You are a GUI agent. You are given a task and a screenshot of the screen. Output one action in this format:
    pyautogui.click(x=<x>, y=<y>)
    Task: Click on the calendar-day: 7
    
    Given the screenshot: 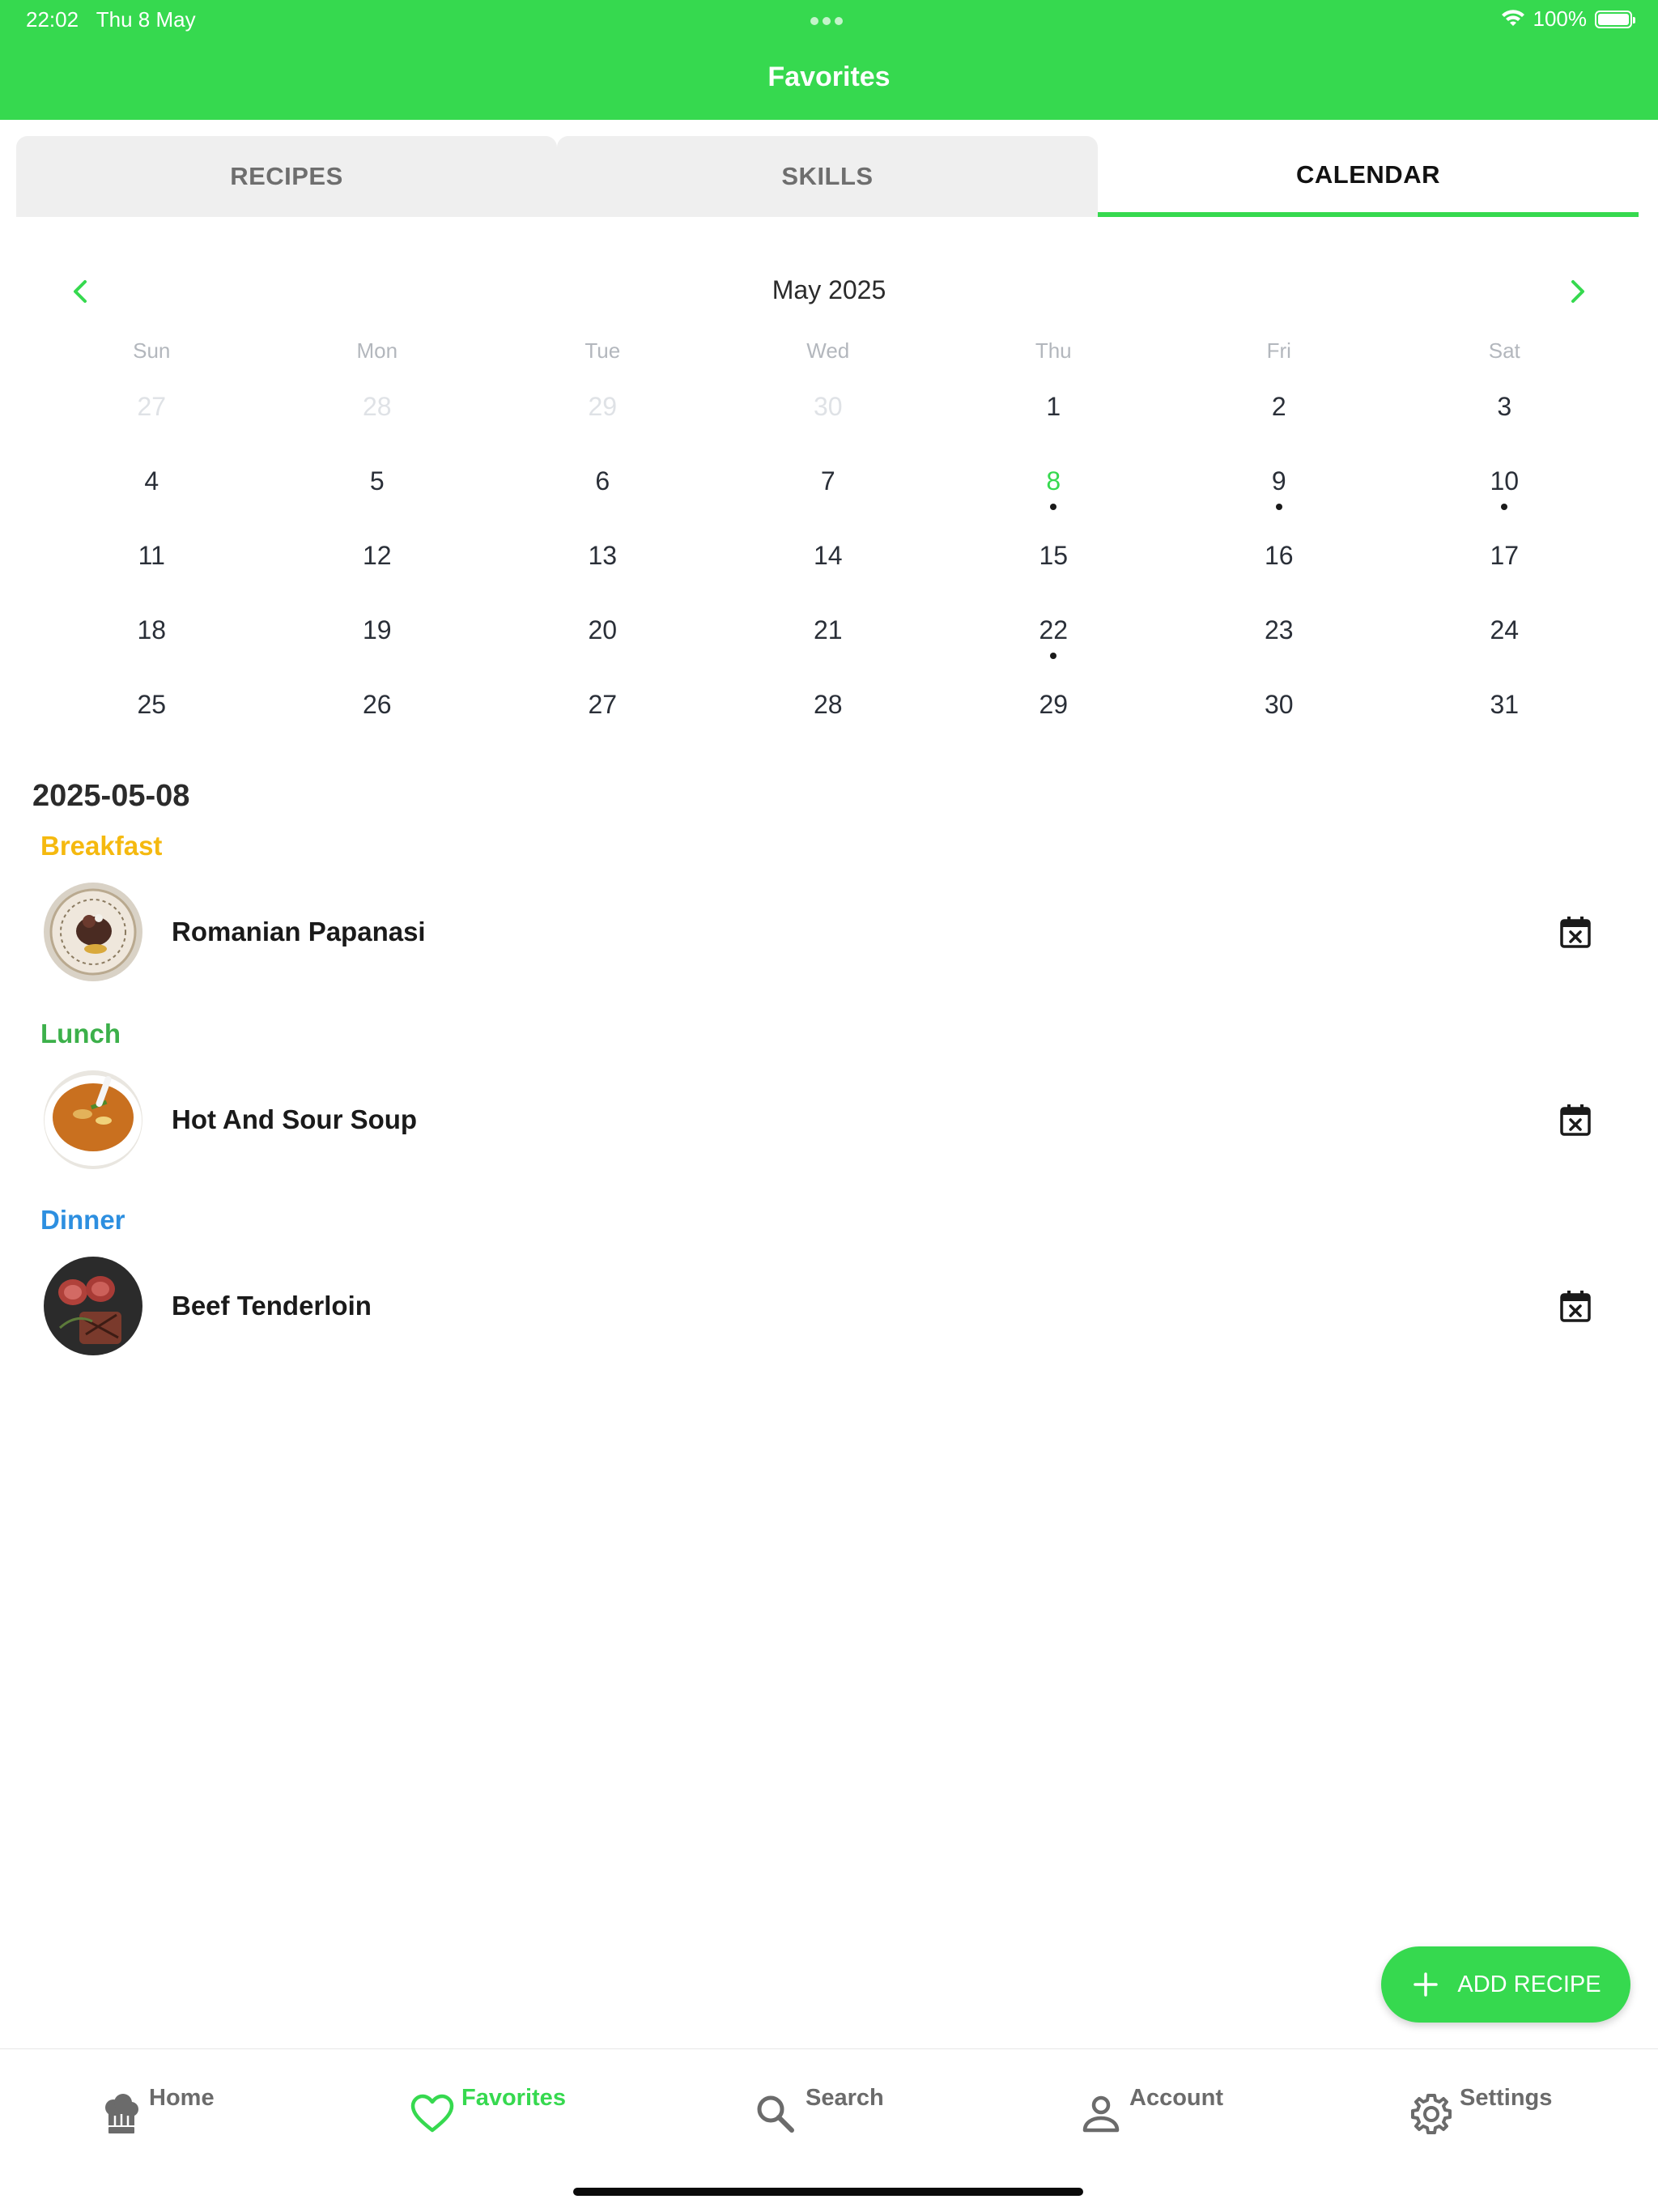 What is the action you would take?
    pyautogui.click(x=829, y=481)
    